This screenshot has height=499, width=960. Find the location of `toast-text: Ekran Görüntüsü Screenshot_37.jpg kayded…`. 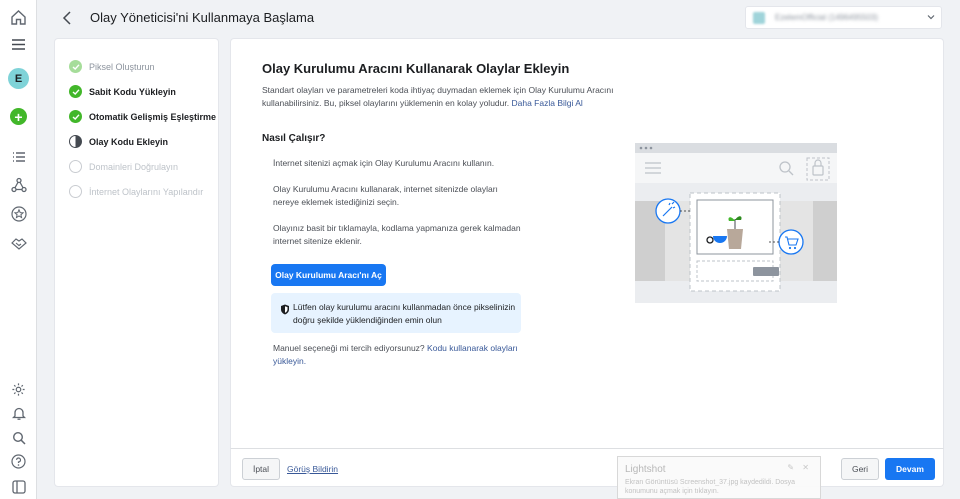

toast-text: Ekran Görüntüsü Screenshot_37.jpg kayded… is located at coordinates (710, 487).